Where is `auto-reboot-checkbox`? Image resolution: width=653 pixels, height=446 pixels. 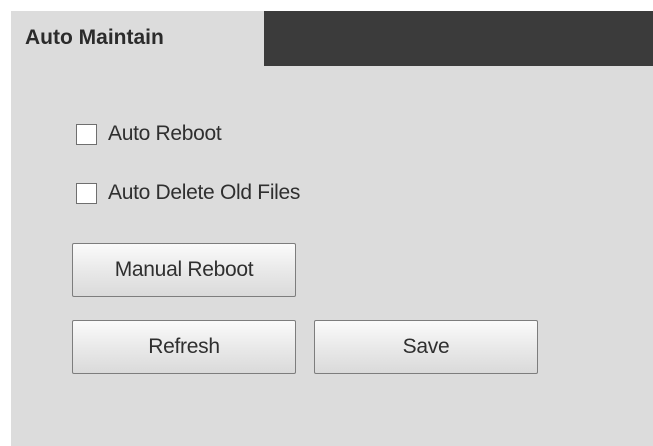
auto-reboot-checkbox is located at coordinates (86, 134).